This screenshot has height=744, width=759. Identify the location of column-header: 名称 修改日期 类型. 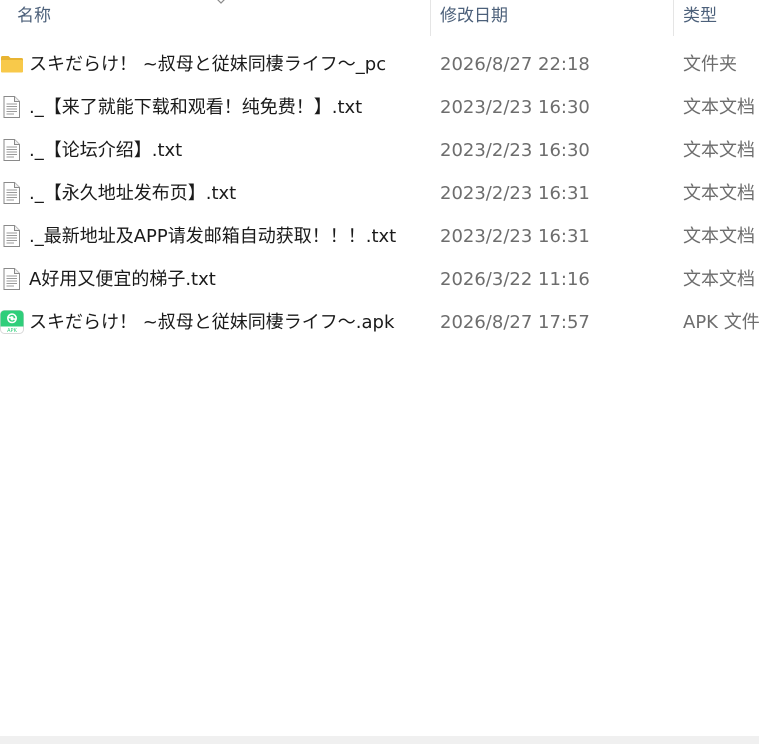
(379, 18).